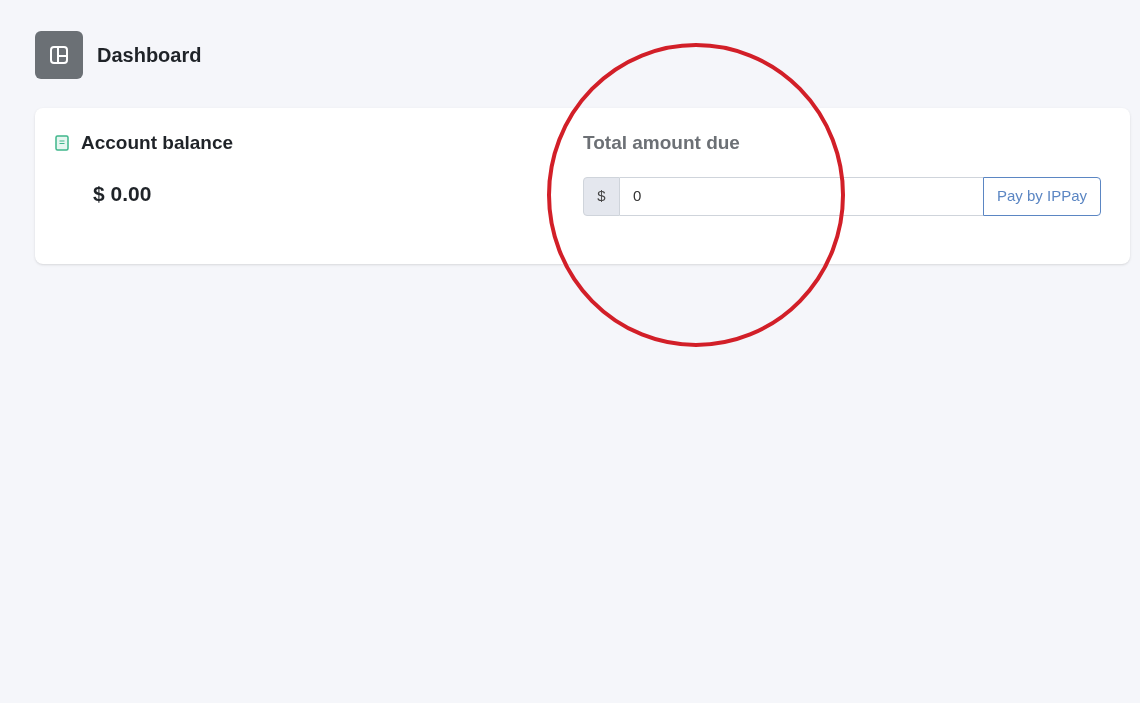  What do you see at coordinates (62, 143) in the screenshot?
I see `book-icon` at bounding box center [62, 143].